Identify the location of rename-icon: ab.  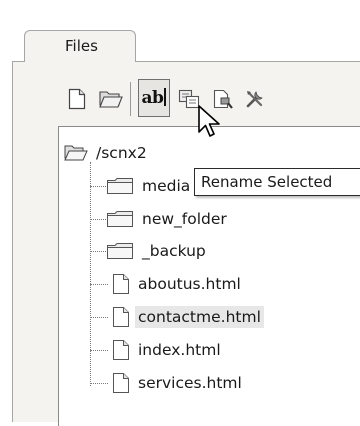
(154, 98).